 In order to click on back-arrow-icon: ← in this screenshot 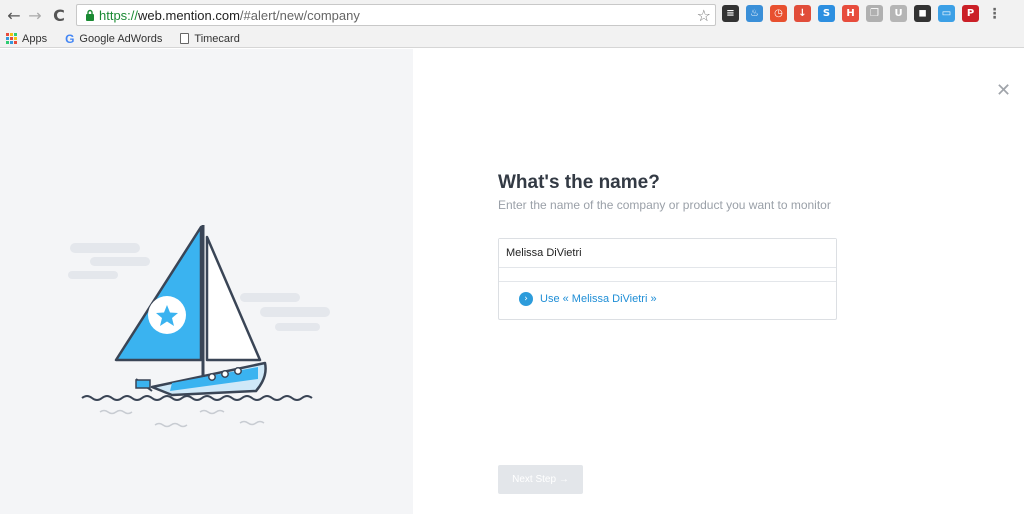, I will do `click(14, 15)`.